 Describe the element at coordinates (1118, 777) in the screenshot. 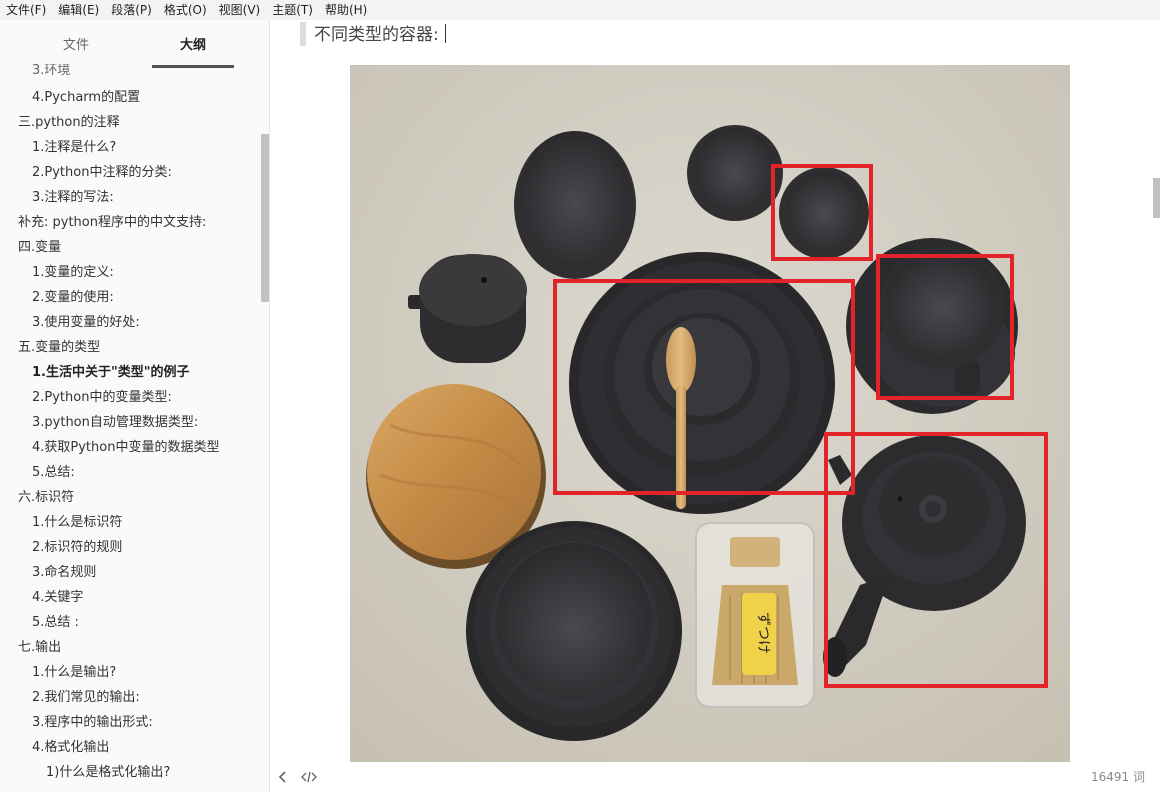

I see `word-count: 16491 词` at that location.